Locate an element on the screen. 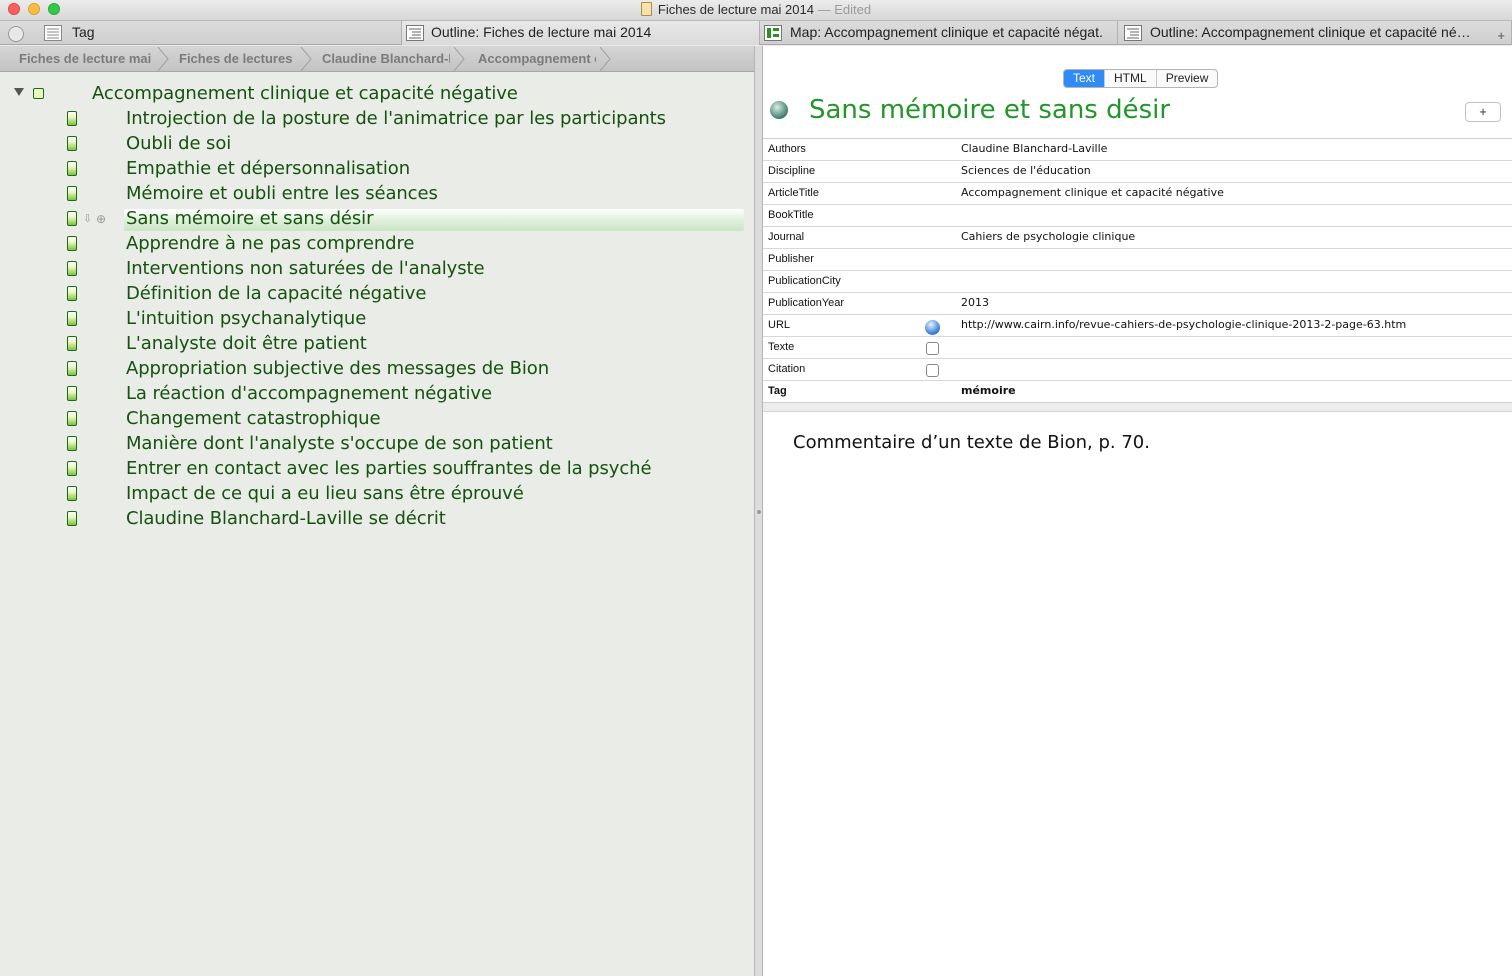  zoom-window-button is located at coordinates (54, 9).